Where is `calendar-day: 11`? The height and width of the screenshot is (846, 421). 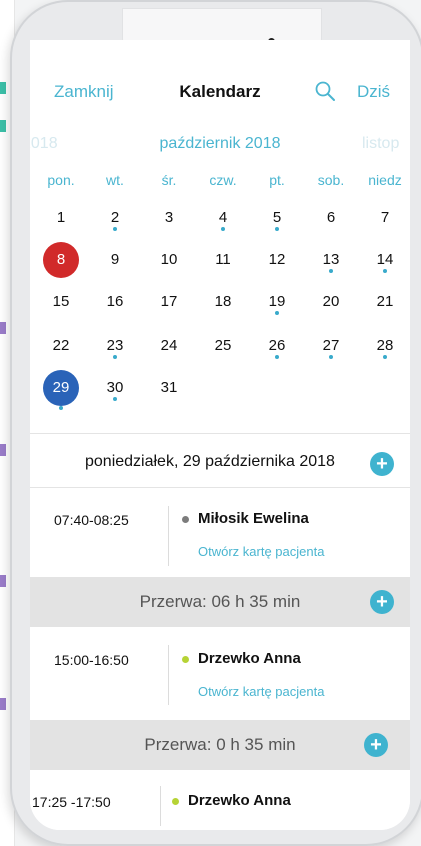
calendar-day: 11 is located at coordinates (223, 260).